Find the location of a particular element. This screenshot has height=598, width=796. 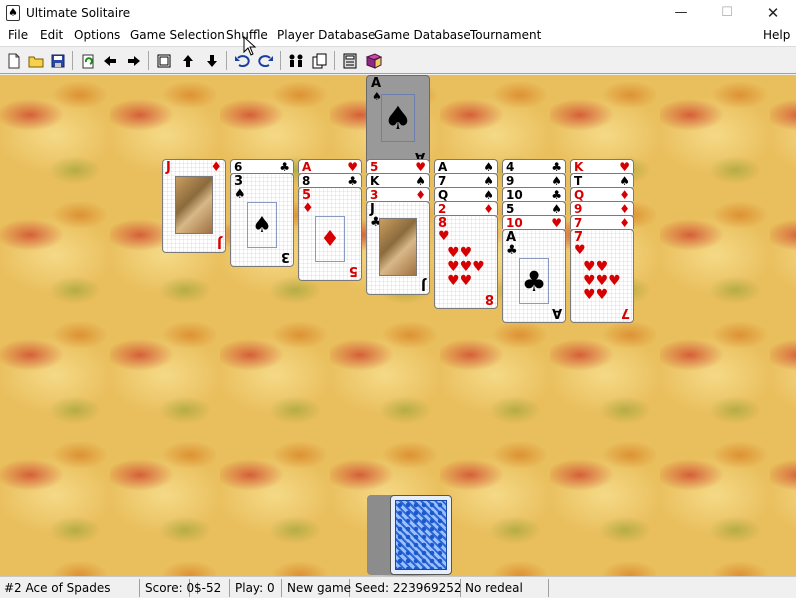

card-rank: J is located at coordinates (168, 167).